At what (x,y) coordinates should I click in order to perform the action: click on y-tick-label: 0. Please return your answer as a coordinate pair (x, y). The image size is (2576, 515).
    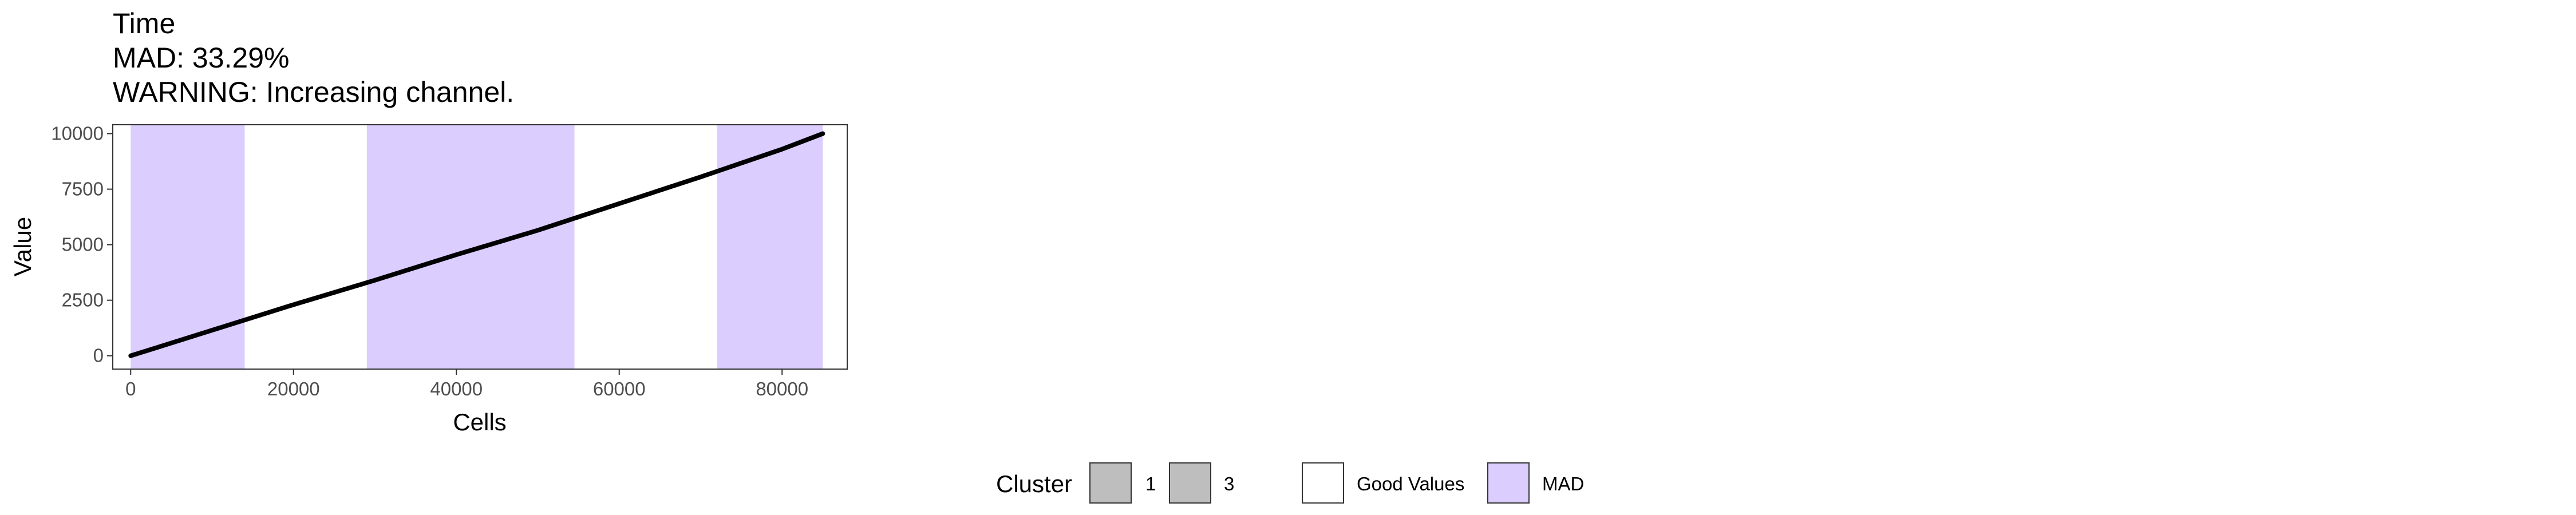
    Looking at the image, I should click on (98, 355).